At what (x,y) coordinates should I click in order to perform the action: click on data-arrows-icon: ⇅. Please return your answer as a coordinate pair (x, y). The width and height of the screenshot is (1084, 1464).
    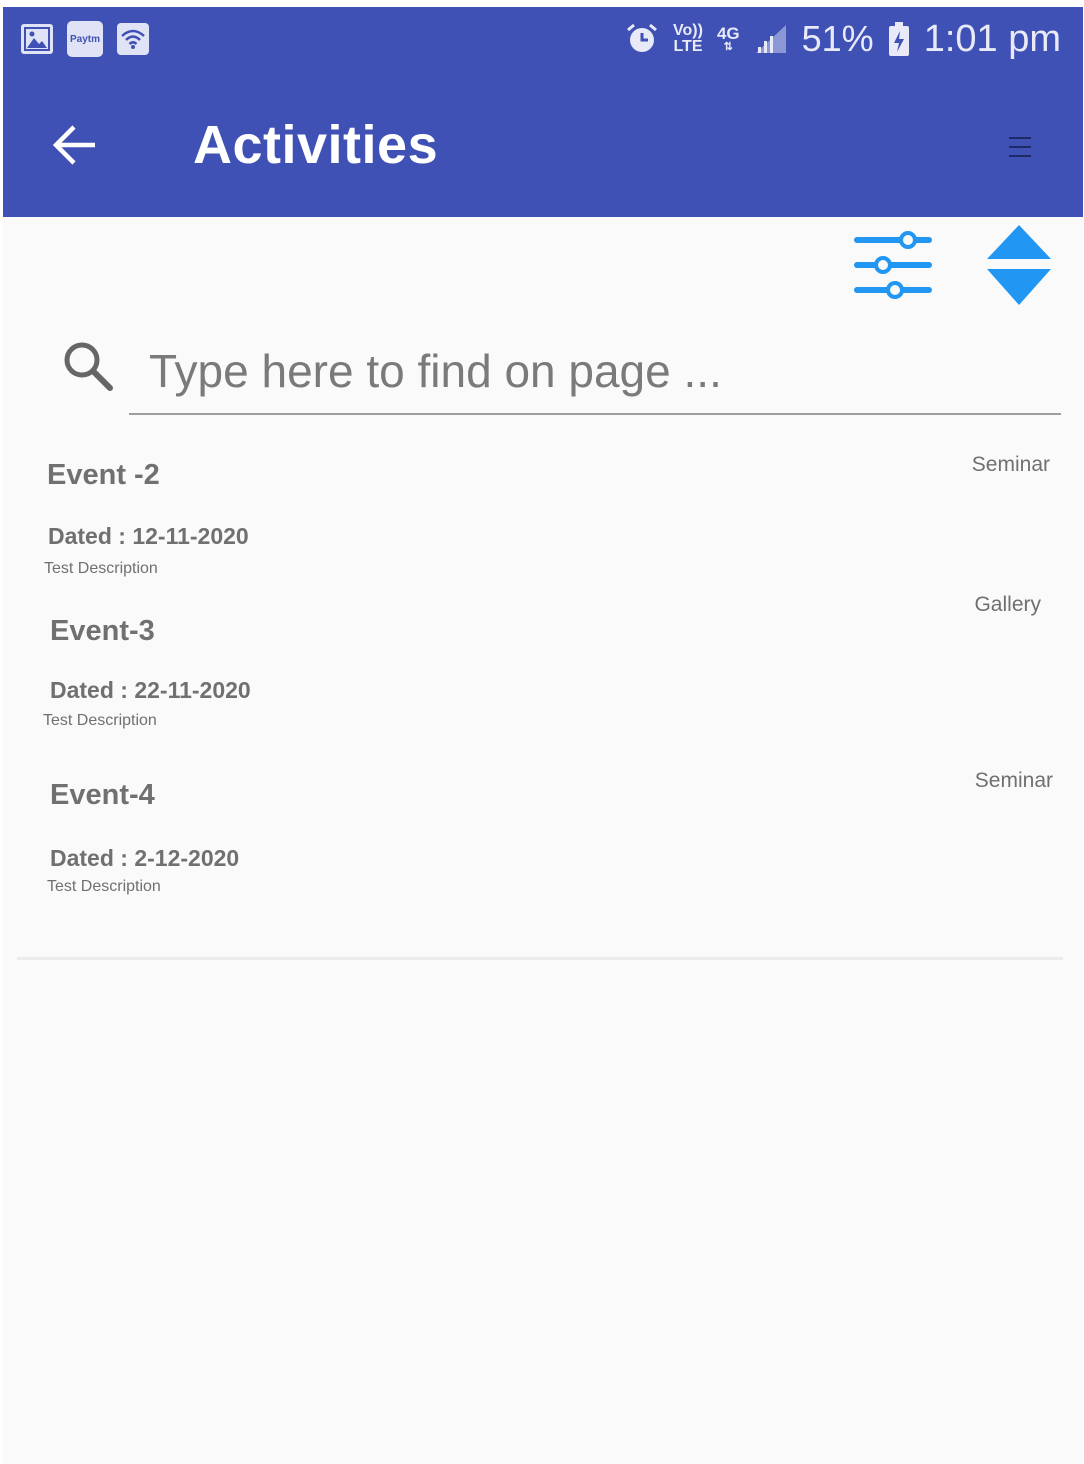
    Looking at the image, I should click on (728, 47).